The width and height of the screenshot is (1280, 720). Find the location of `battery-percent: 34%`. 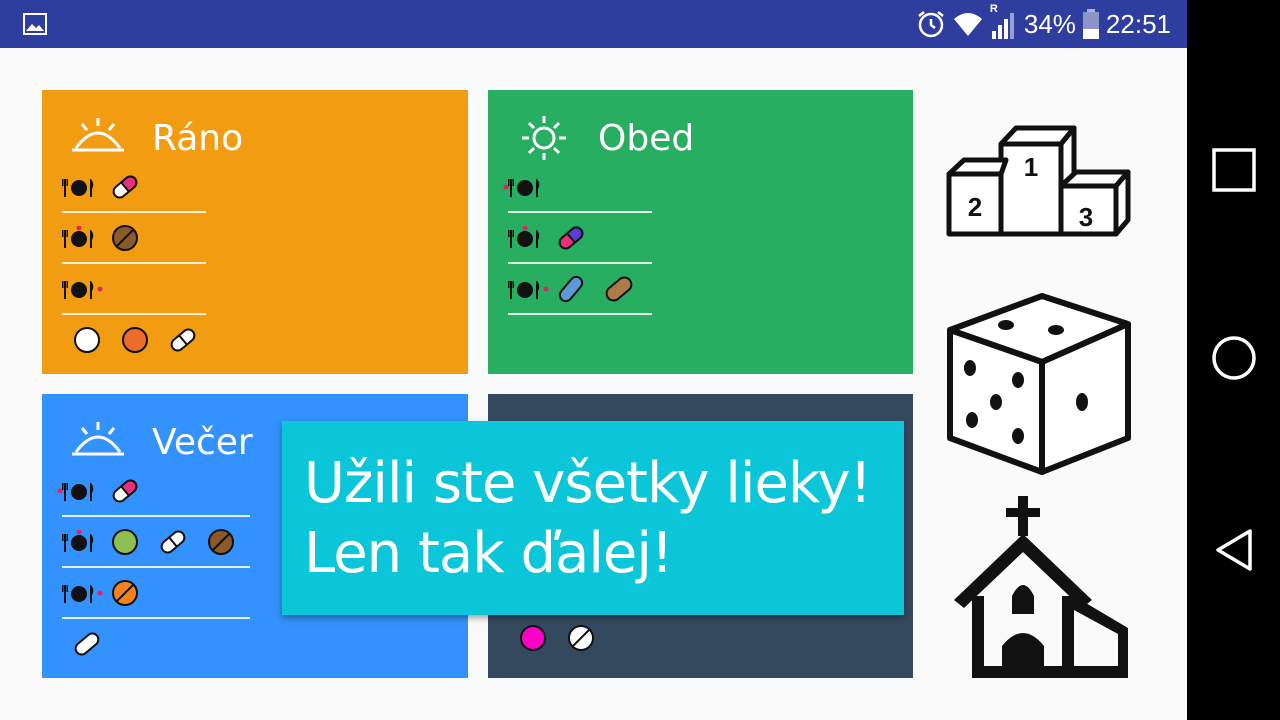

battery-percent: 34% is located at coordinates (1049, 23).